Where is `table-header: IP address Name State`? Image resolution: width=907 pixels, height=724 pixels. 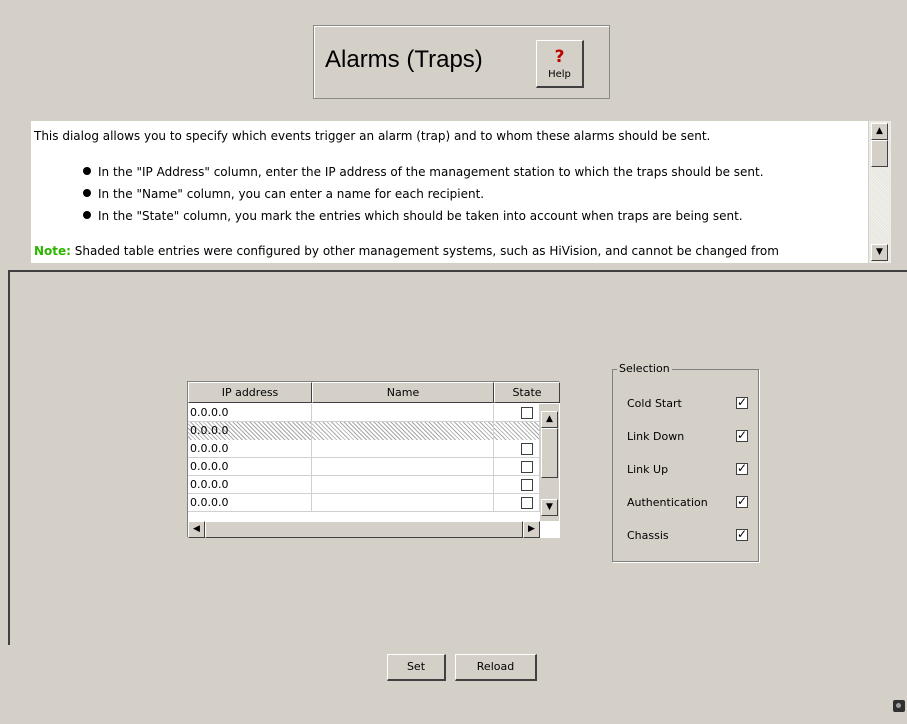
table-header: IP address Name State is located at coordinates (374, 392).